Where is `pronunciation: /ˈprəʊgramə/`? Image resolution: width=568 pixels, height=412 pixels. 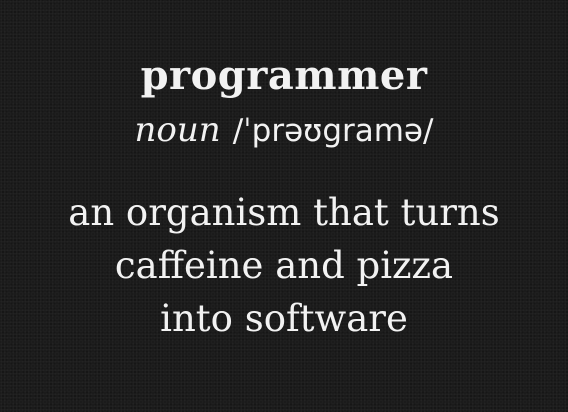
pronunciation: /ˈprəʊgramə/ is located at coordinates (333, 131).